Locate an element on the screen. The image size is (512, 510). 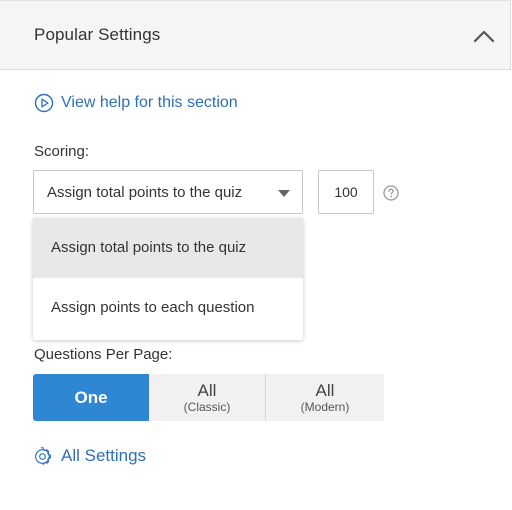
qpp-all-modern-sublabel: (Modern) is located at coordinates (325, 406).